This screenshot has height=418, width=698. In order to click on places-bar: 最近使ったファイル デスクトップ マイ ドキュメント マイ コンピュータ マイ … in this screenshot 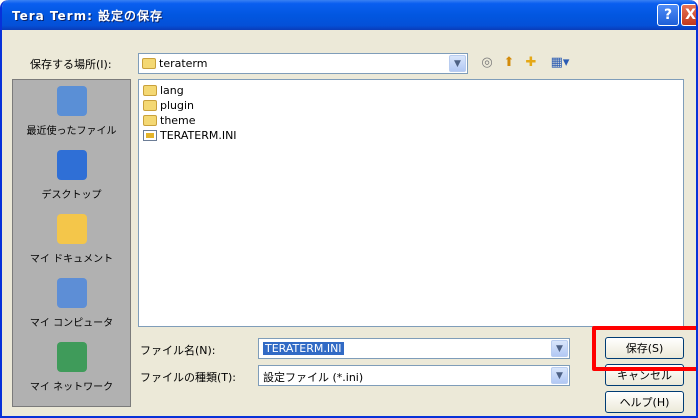, I will do `click(71, 243)`.